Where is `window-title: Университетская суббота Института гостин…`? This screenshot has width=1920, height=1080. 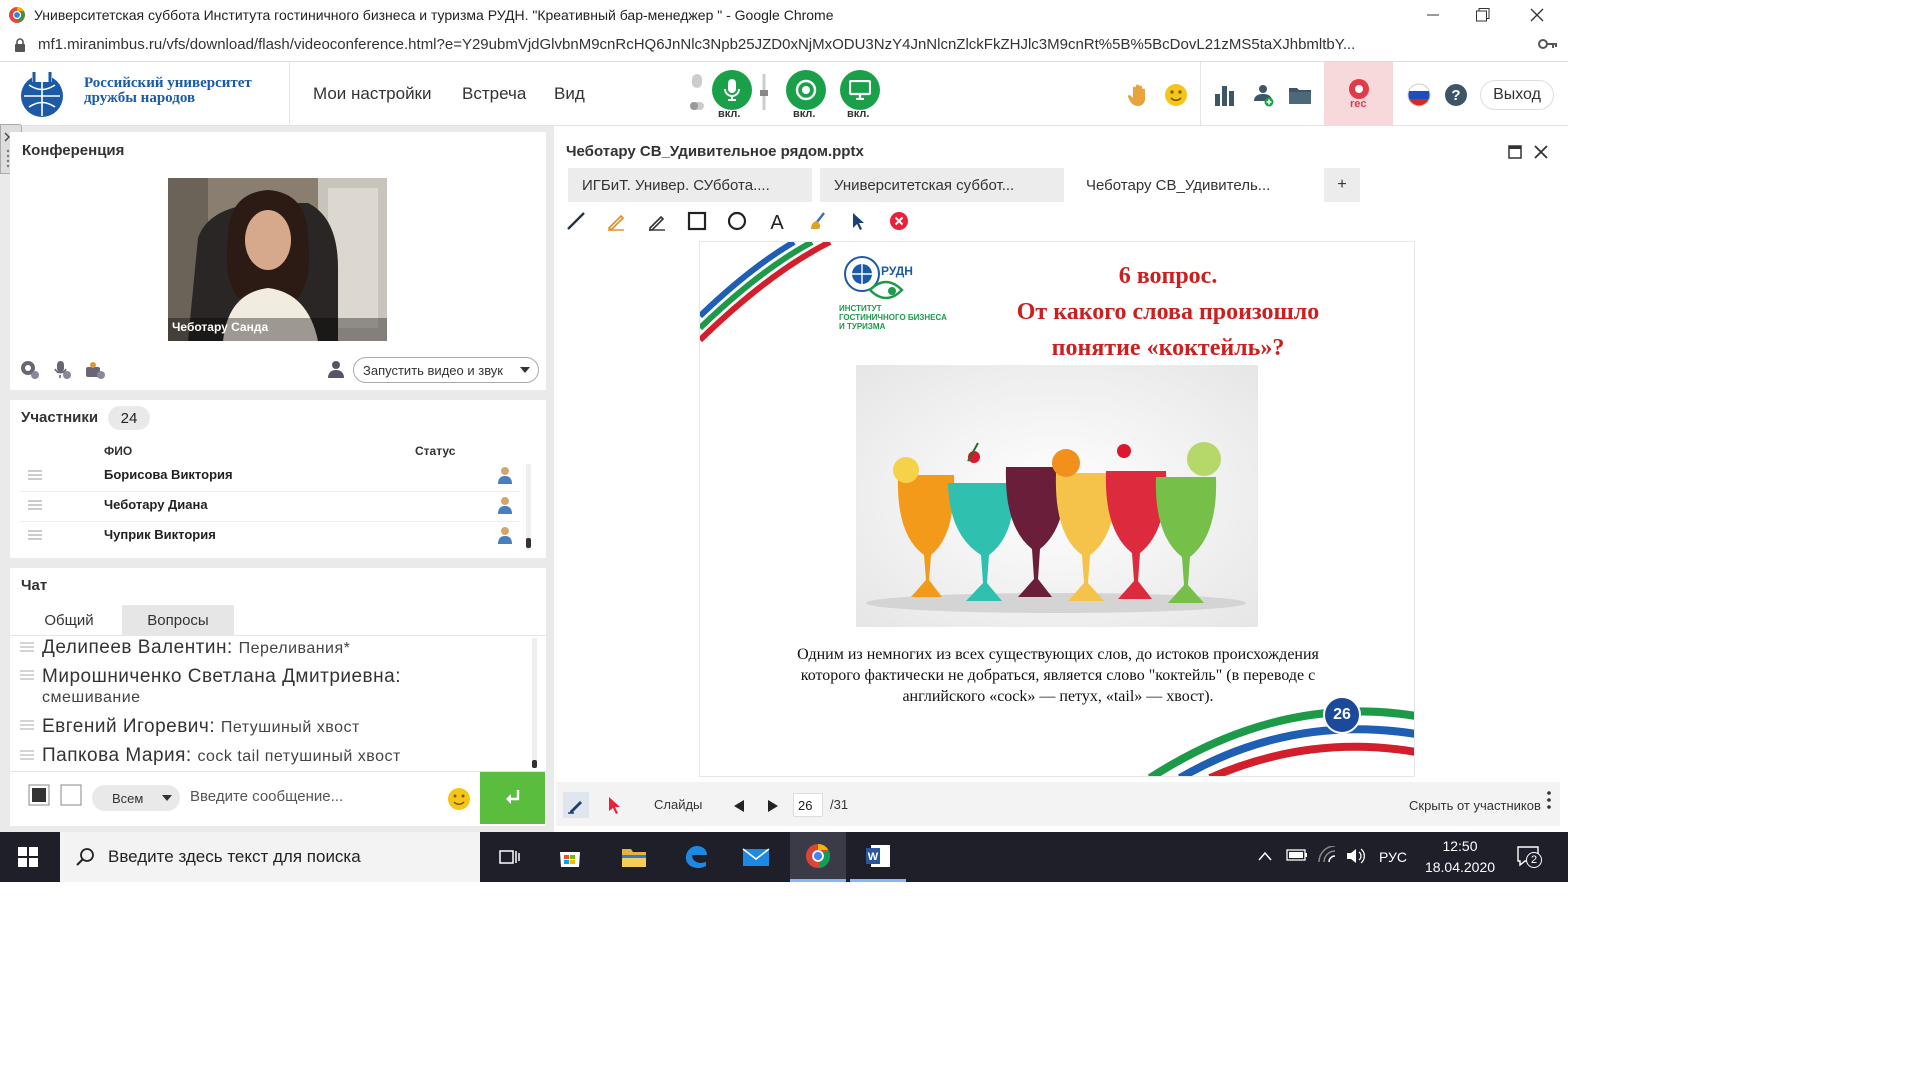
window-title: Университетская суббота Института гостин… is located at coordinates (434, 15).